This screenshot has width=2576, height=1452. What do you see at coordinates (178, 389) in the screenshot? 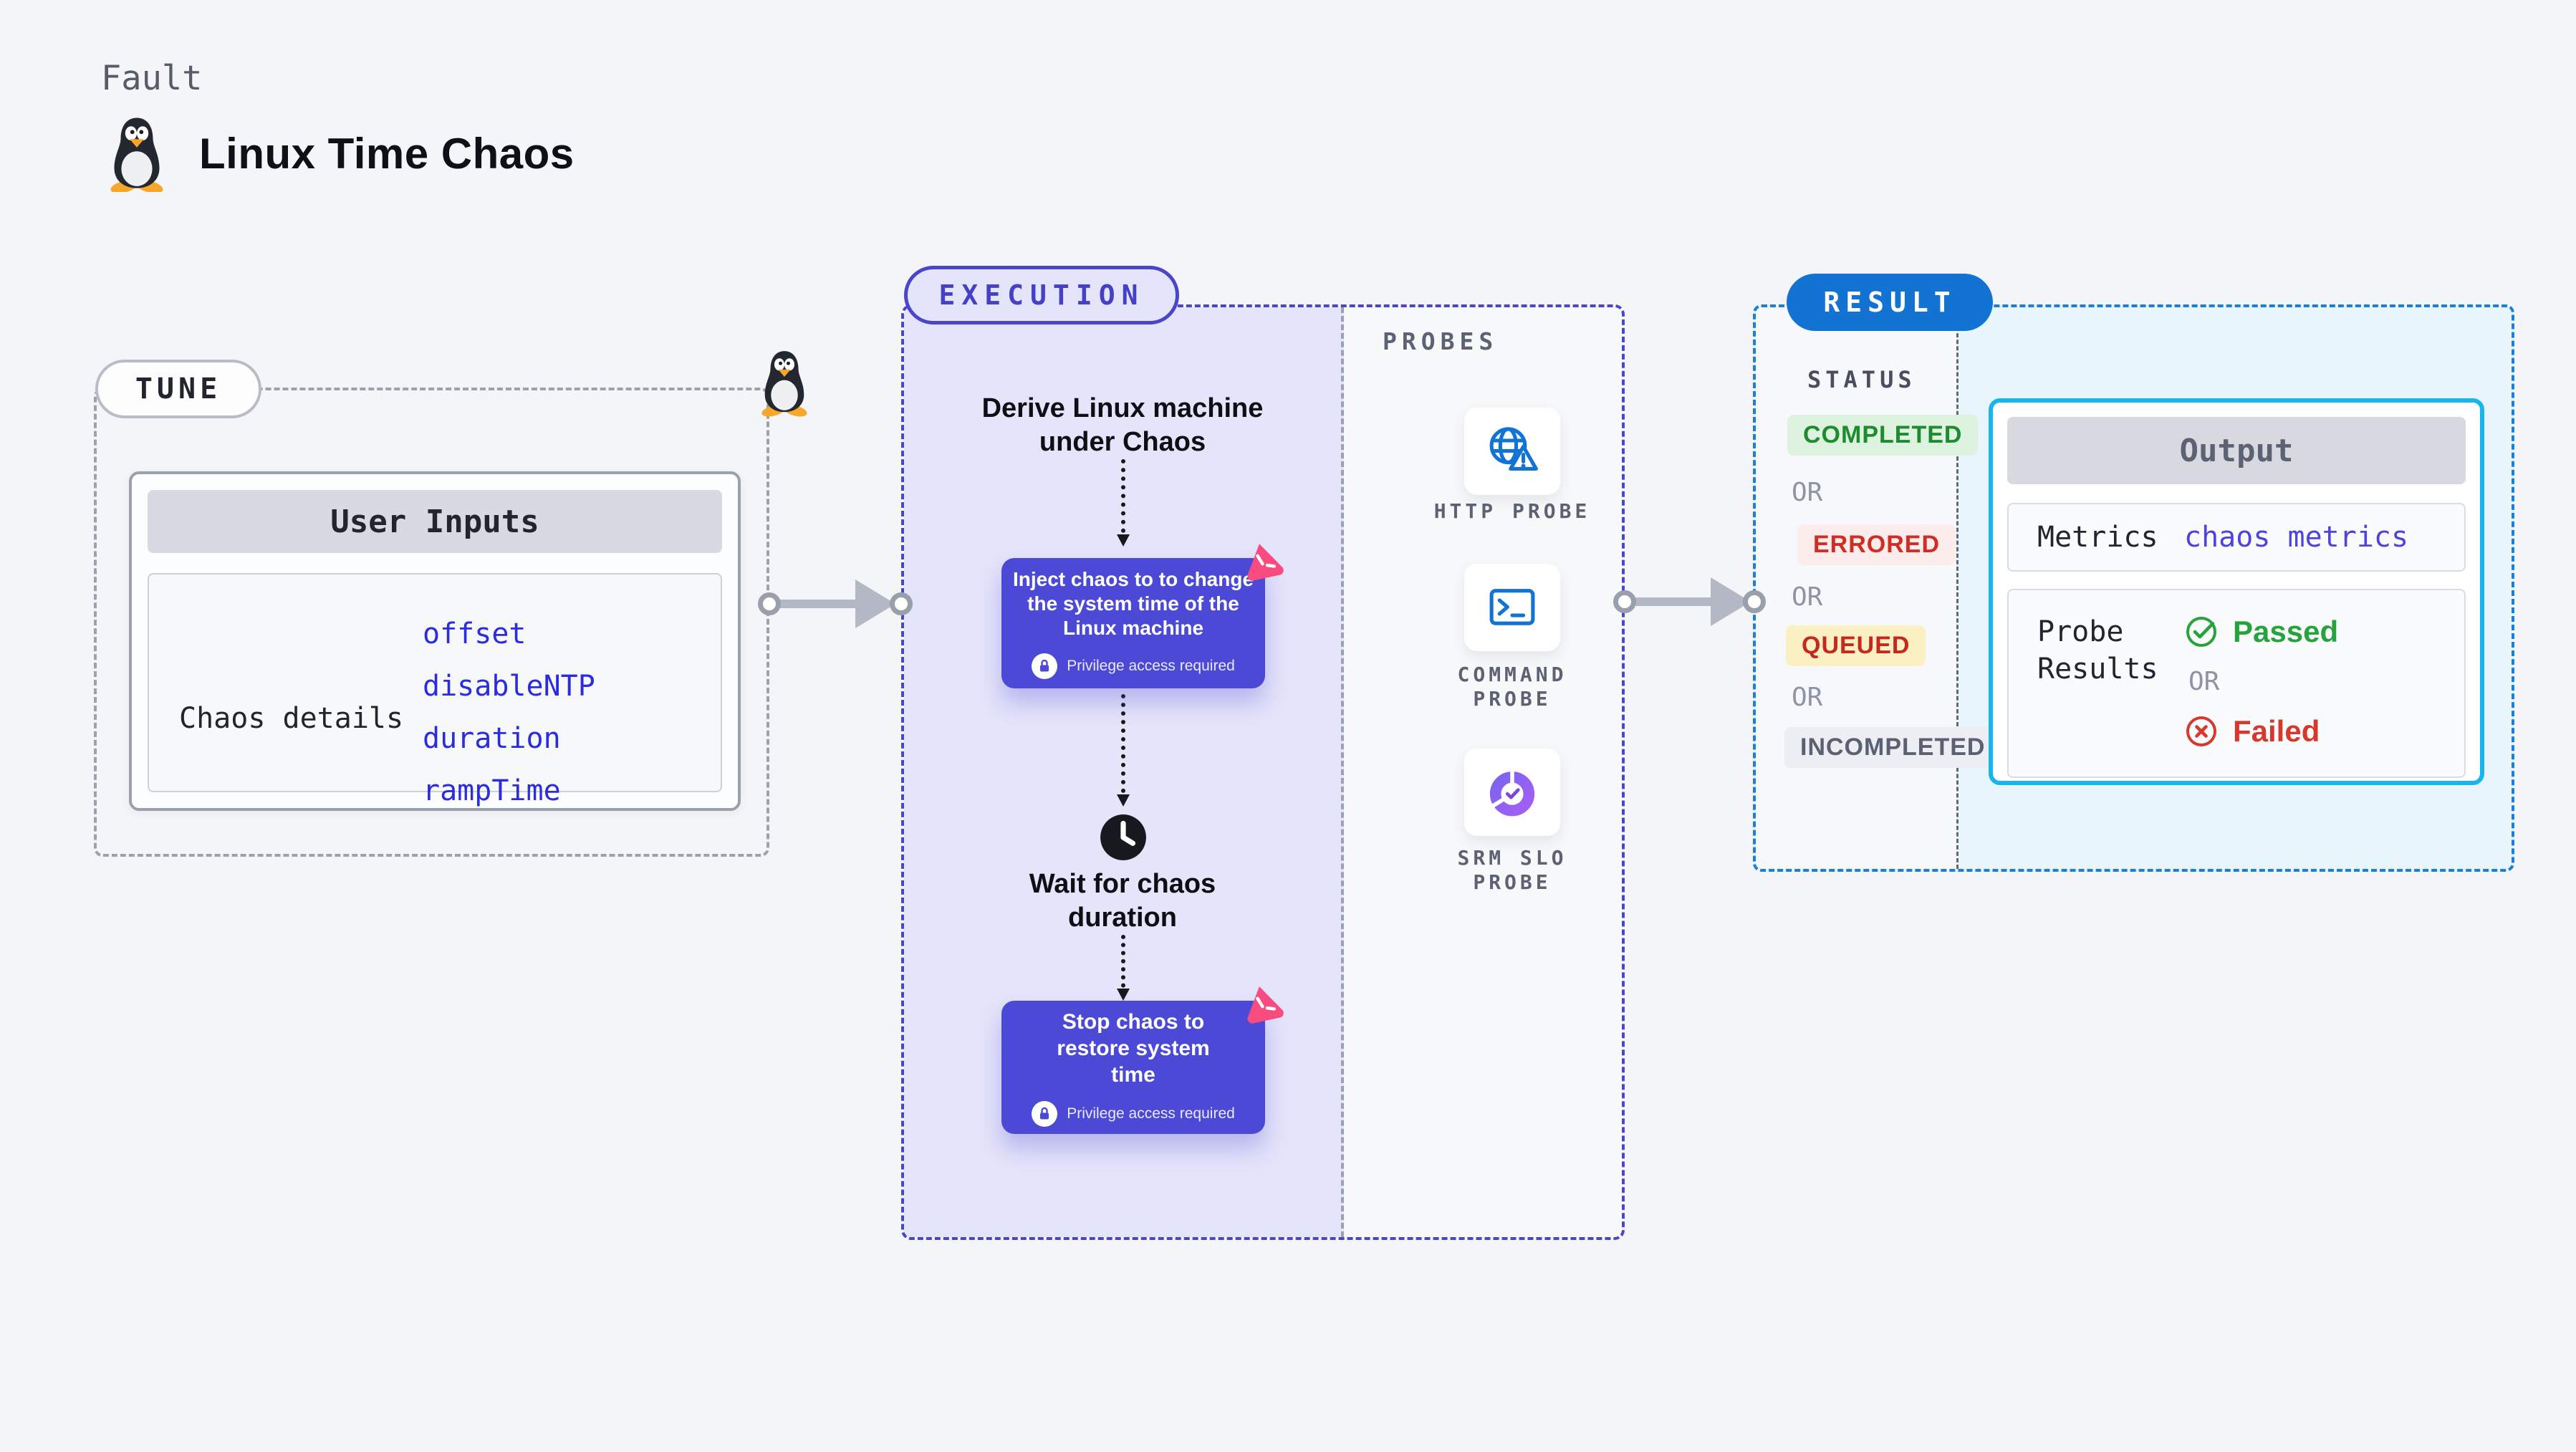
I see `tune-pill: TUNE` at bounding box center [178, 389].